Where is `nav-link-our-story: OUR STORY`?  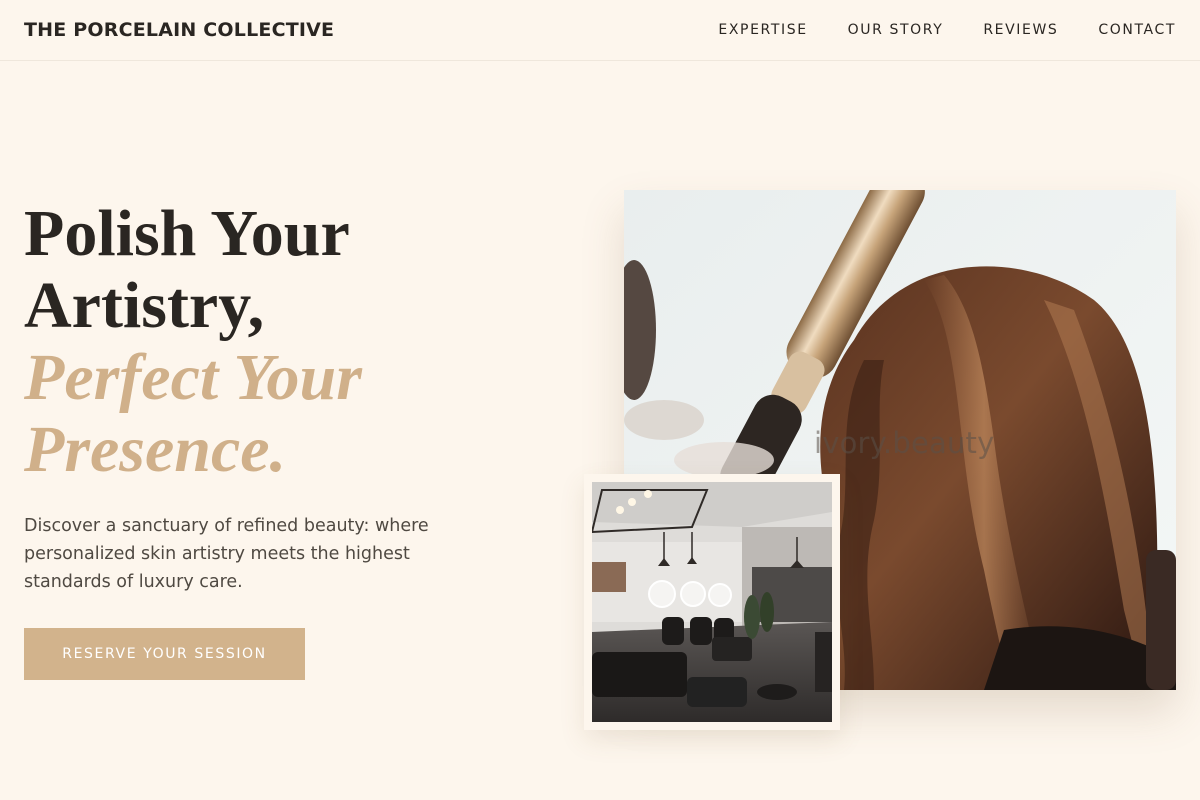 nav-link-our-story: OUR STORY is located at coordinates (896, 30).